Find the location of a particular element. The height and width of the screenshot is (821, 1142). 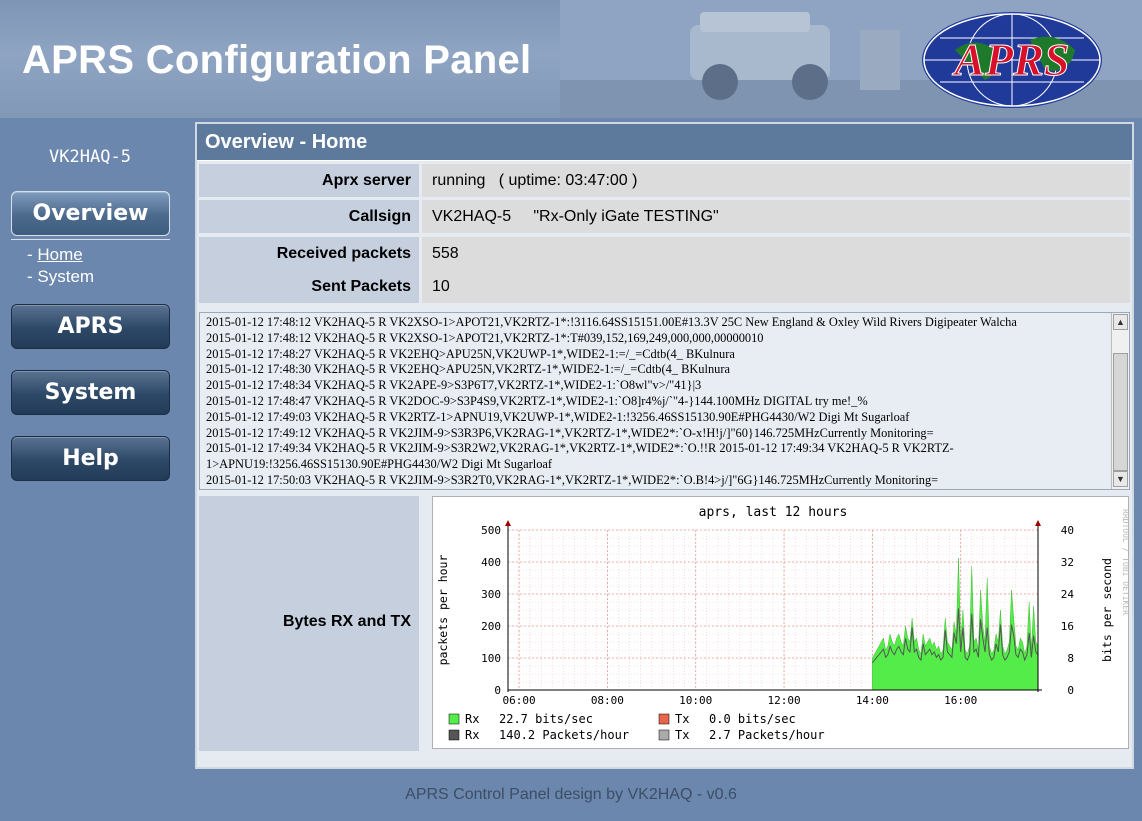

y-tick-label: 0 is located at coordinates (497, 690).